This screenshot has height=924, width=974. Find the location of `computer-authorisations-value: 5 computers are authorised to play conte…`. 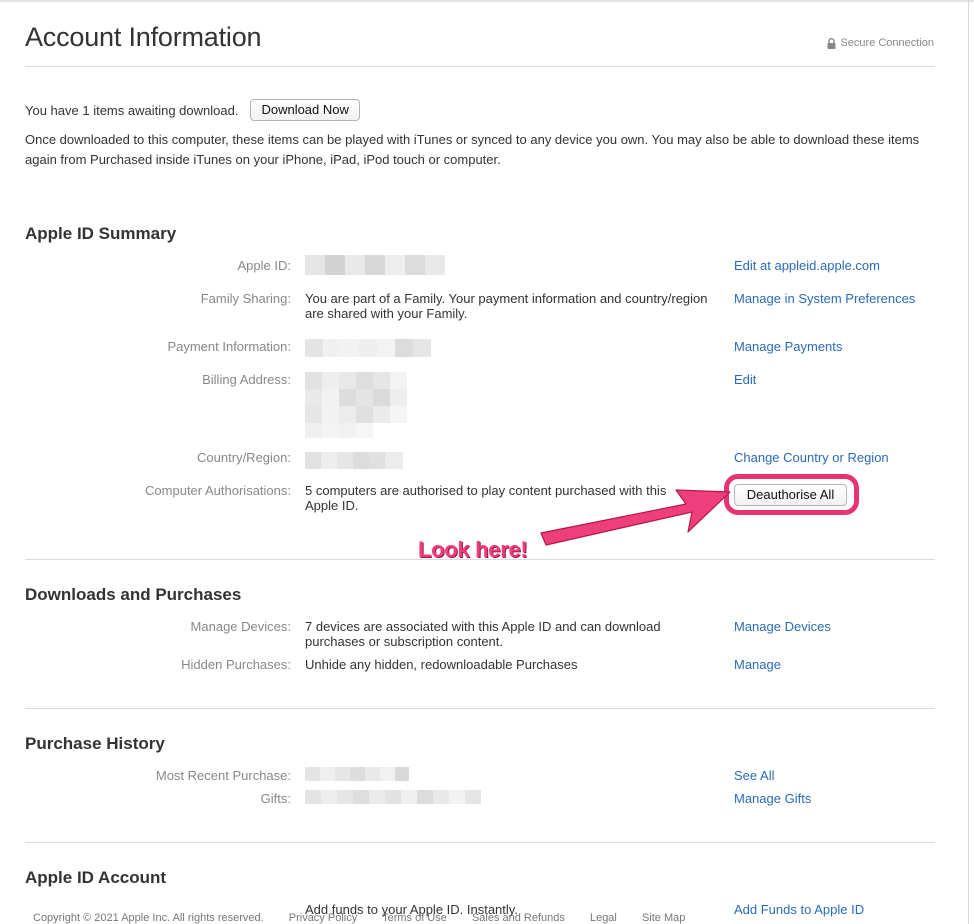

computer-authorisations-value: 5 computers are authorised to play conte… is located at coordinates (486, 498).